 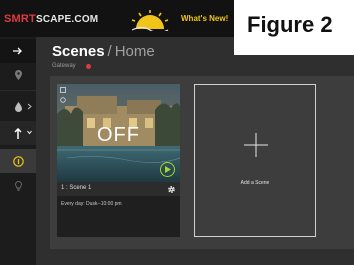 I want to click on whats-new-link: What's New!, so click(x=204, y=18).